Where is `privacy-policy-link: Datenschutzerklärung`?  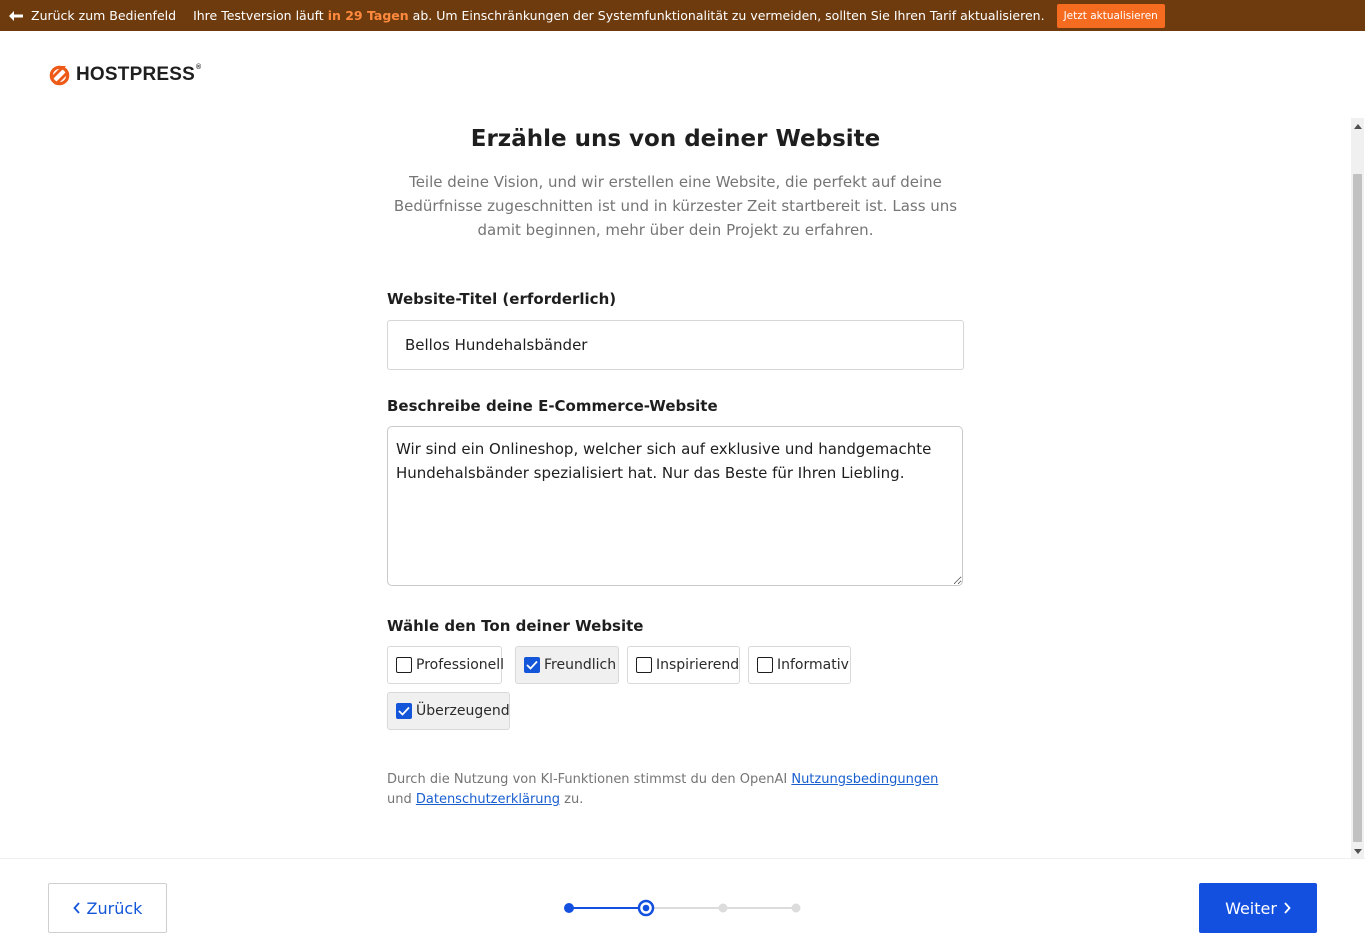 privacy-policy-link: Datenschutzerklärung is located at coordinates (488, 799).